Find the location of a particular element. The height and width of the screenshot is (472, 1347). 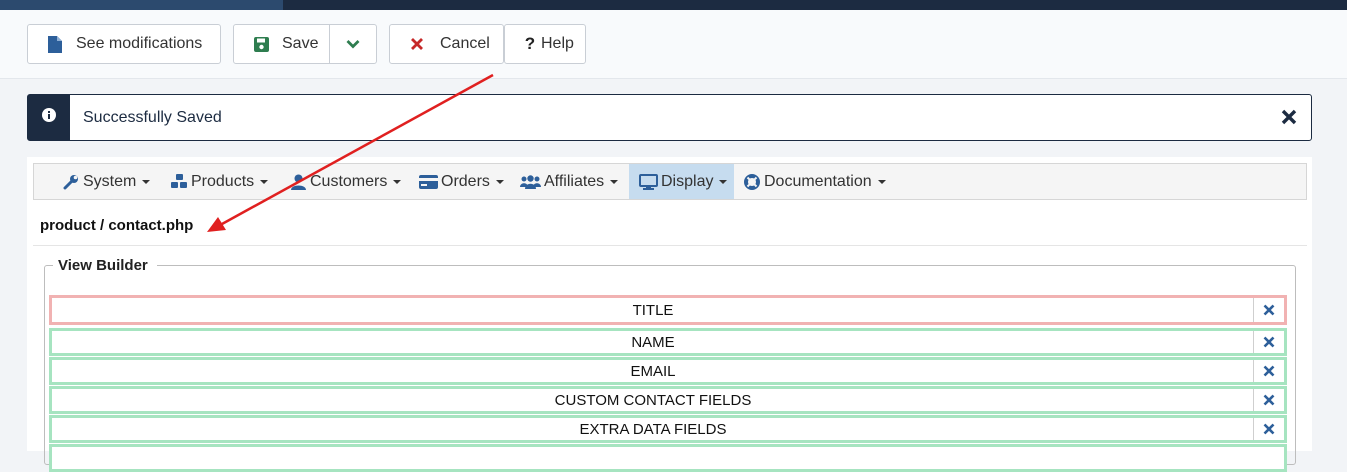

info-icon is located at coordinates (49, 117).